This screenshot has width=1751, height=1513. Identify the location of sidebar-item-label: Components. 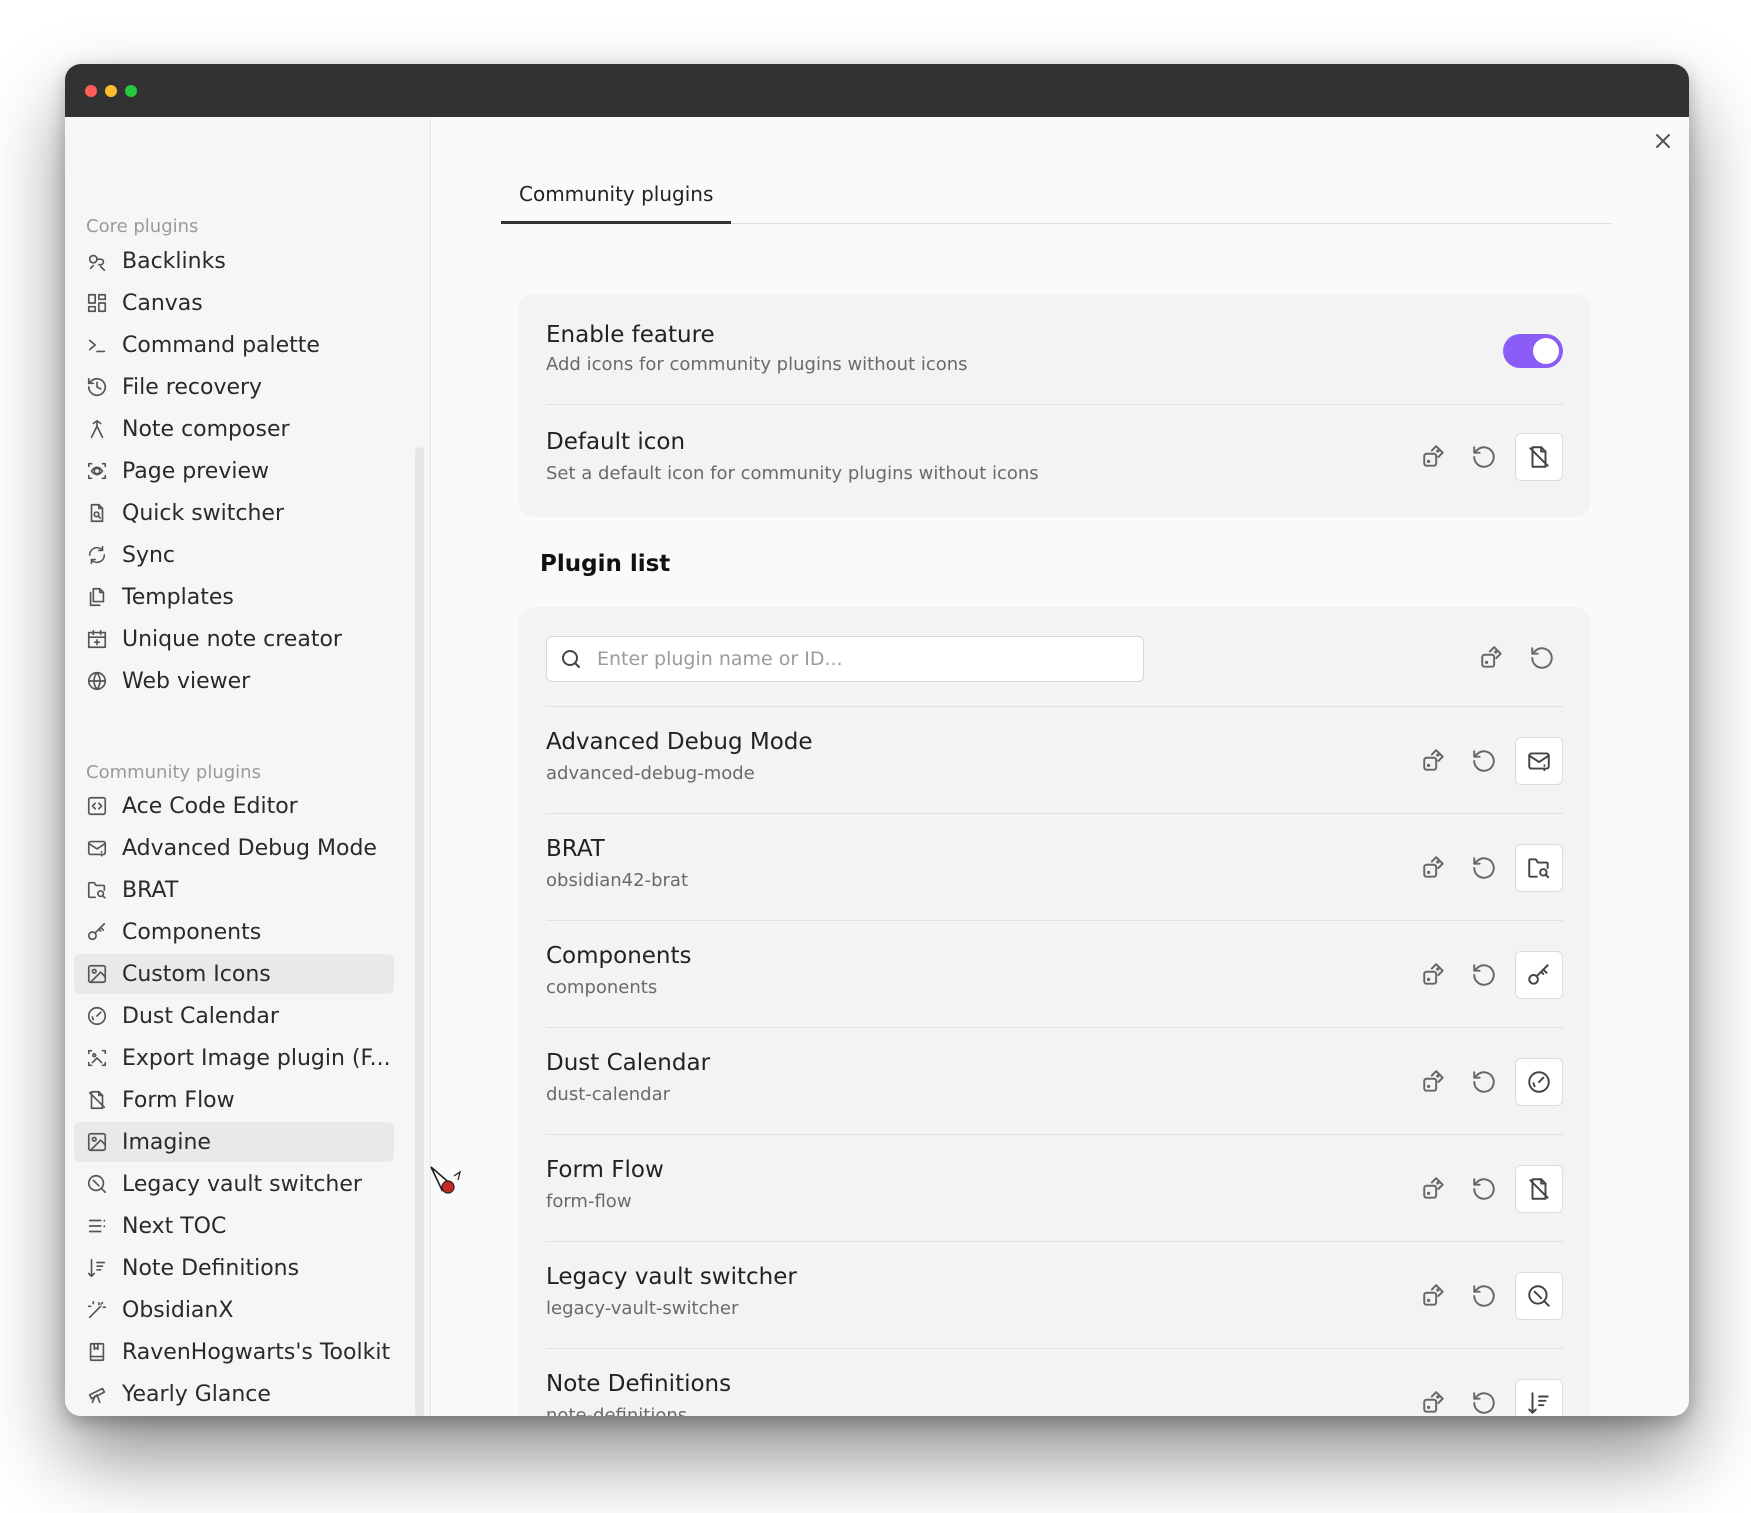
(192, 932).